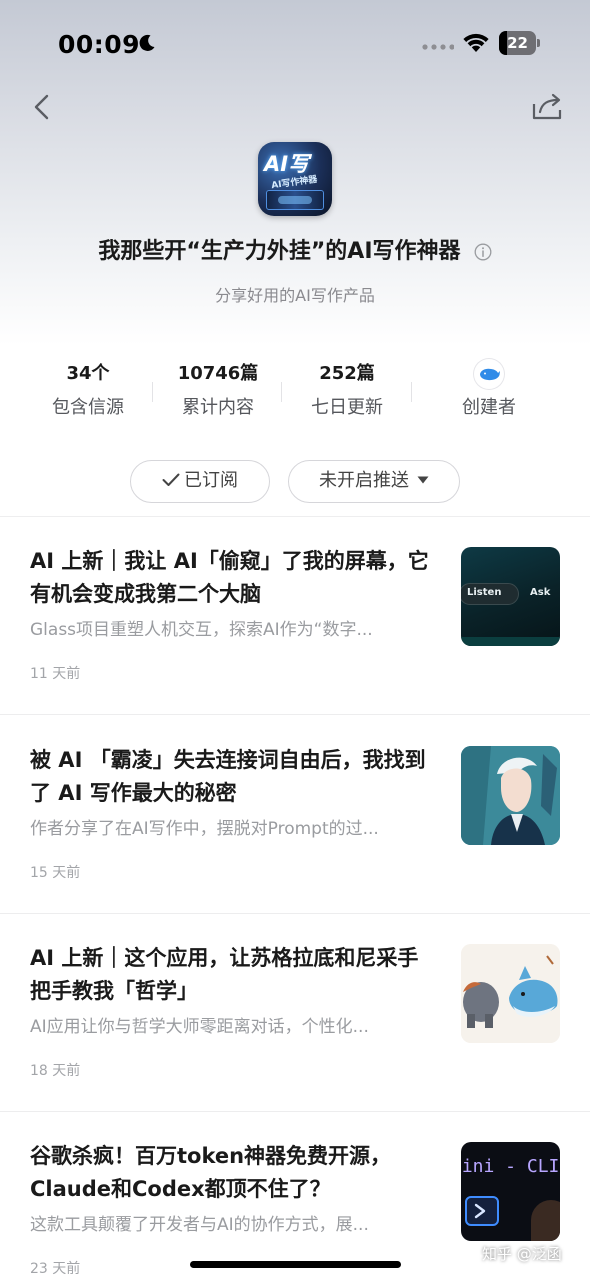  I want to click on stat-label: 包含信源, so click(88, 407).